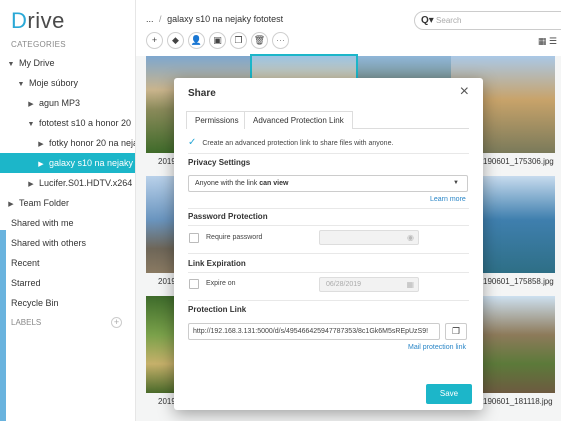 The image size is (561, 421). What do you see at coordinates (217, 263) in the screenshot?
I see `link-expiration-title: Link Expiration` at bounding box center [217, 263].